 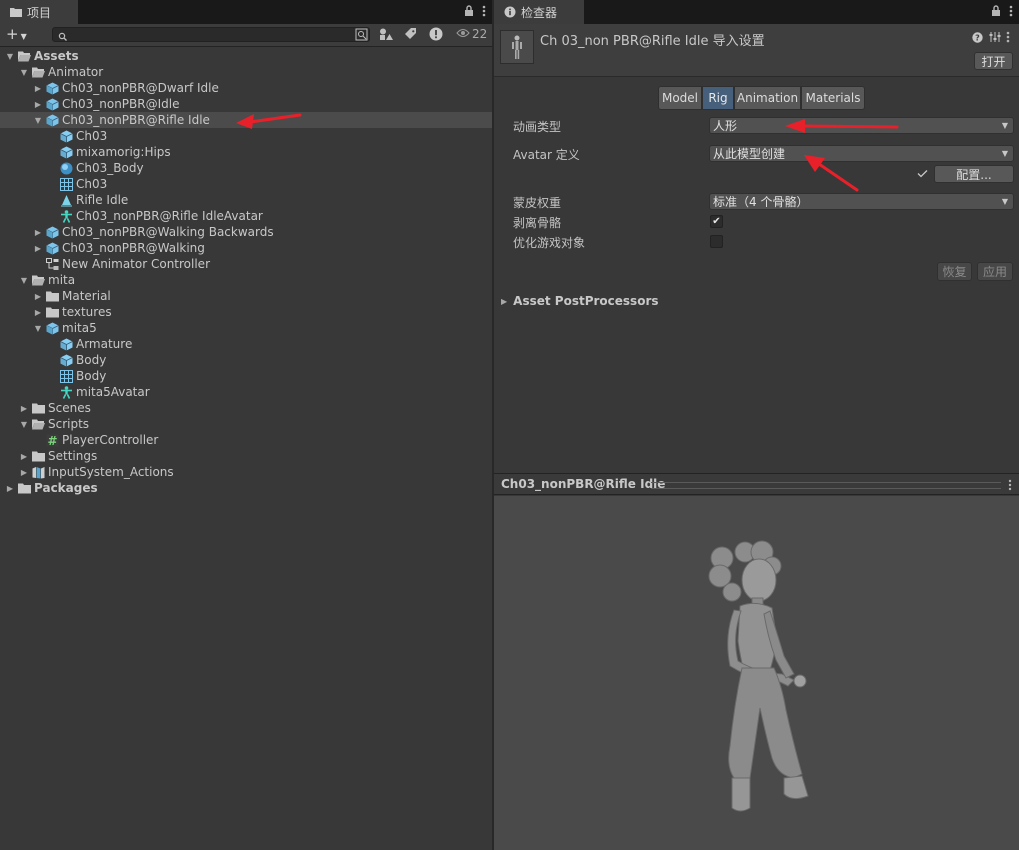 What do you see at coordinates (246, 408) in the screenshot?
I see `tree-item: ▶ Scenes` at bounding box center [246, 408].